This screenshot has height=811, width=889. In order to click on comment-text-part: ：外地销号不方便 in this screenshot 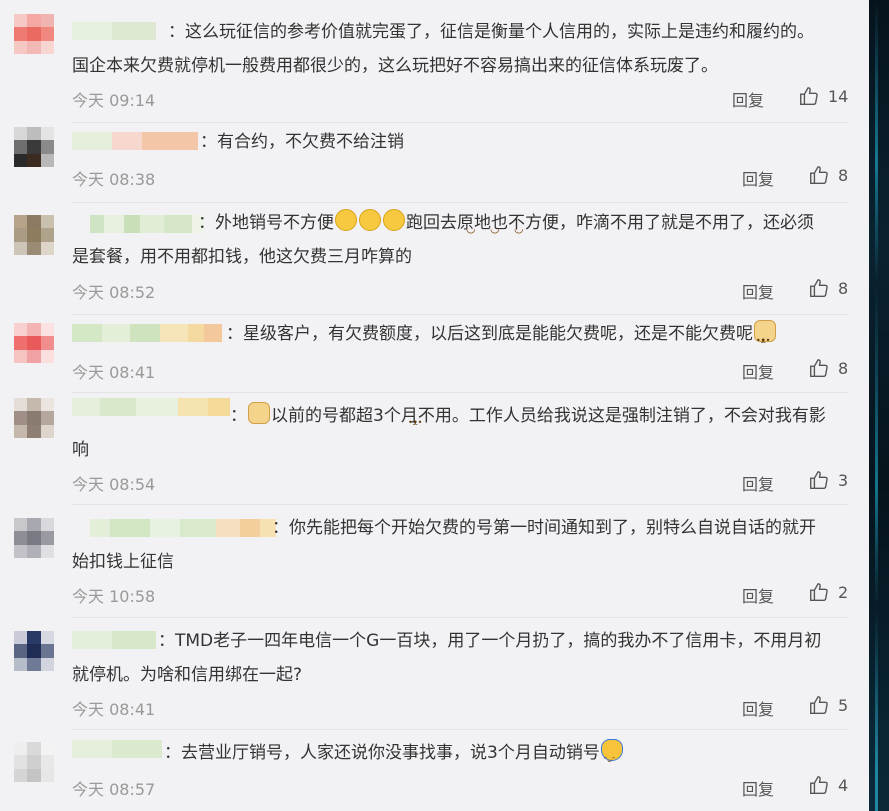, I will do `click(266, 223)`.